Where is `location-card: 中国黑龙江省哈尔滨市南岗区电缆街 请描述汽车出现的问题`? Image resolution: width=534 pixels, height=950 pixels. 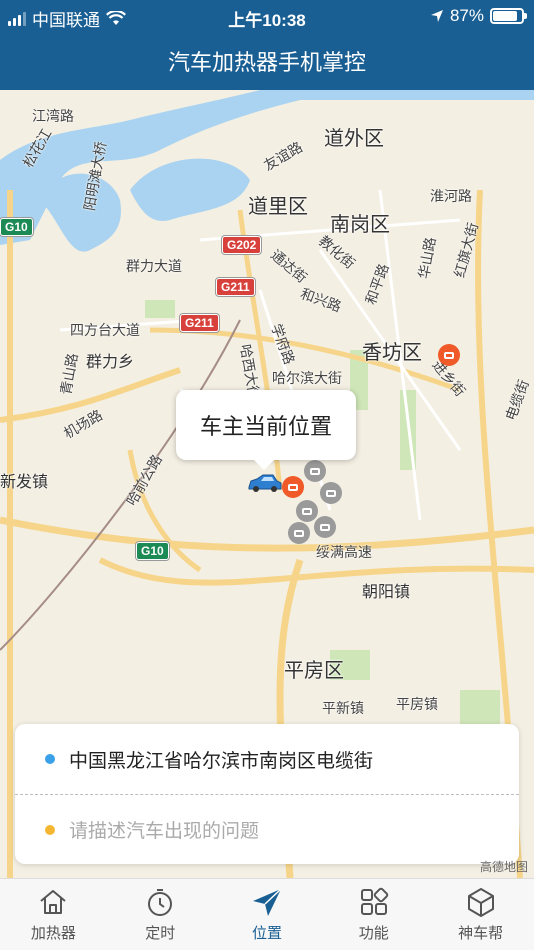
location-card: 中国黑龙江省哈尔滨市南岗区电缆街 请描述汽车出现的问题 is located at coordinates (267, 794).